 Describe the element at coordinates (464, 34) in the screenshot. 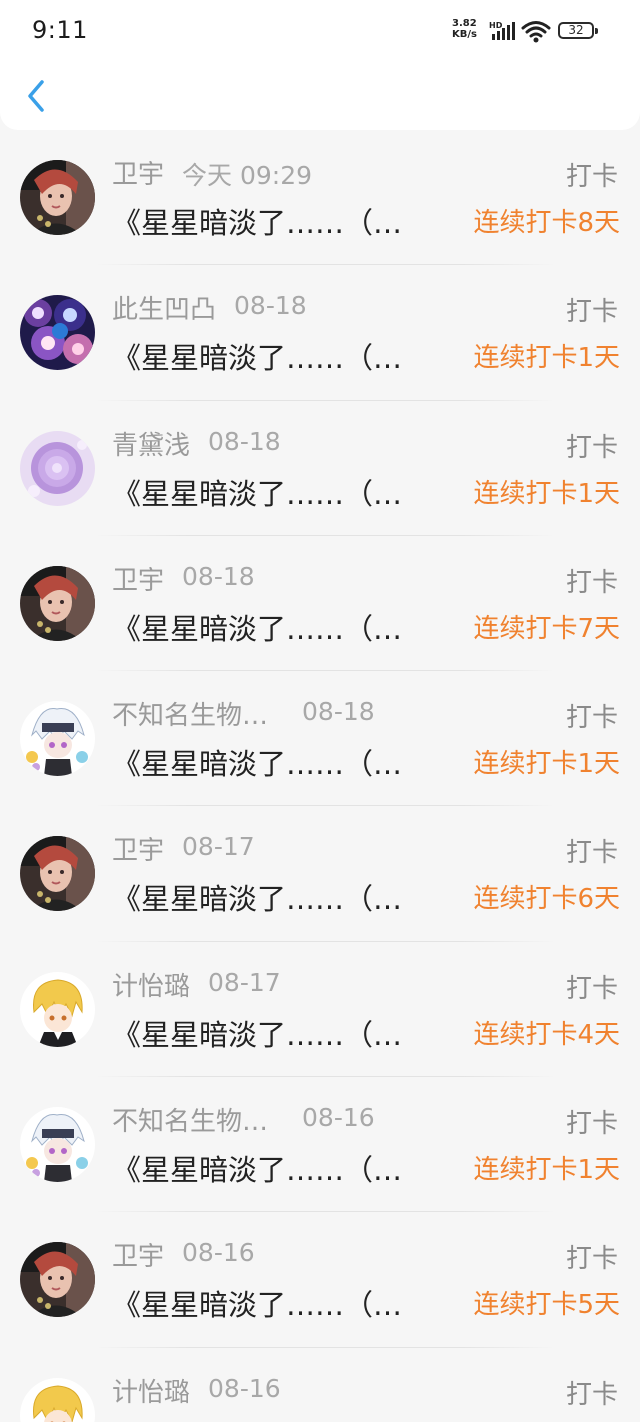

I see `network-speed-unit: KB/s` at that location.